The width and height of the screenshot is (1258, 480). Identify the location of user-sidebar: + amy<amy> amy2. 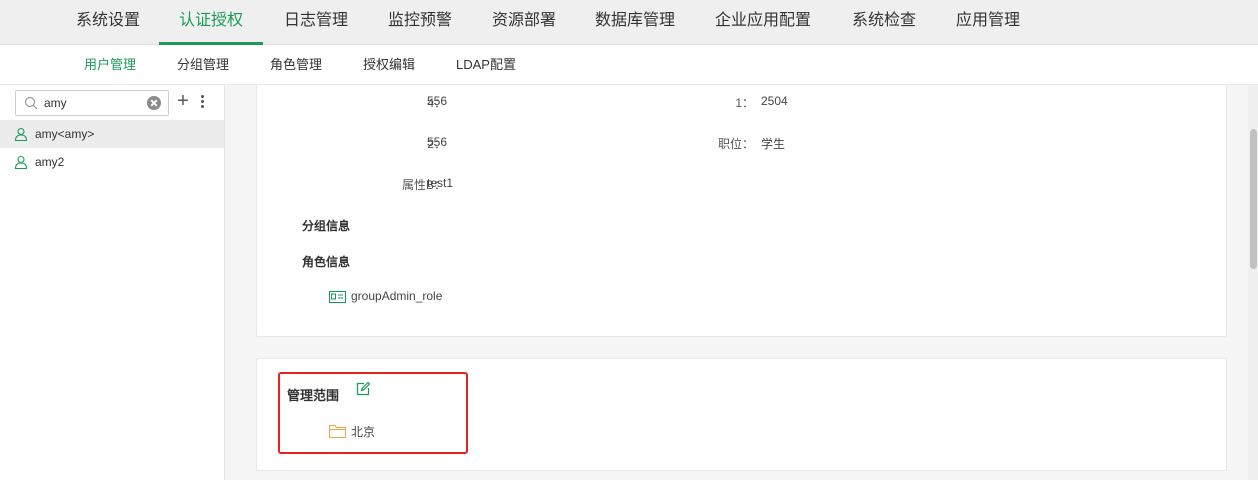
(112, 282).